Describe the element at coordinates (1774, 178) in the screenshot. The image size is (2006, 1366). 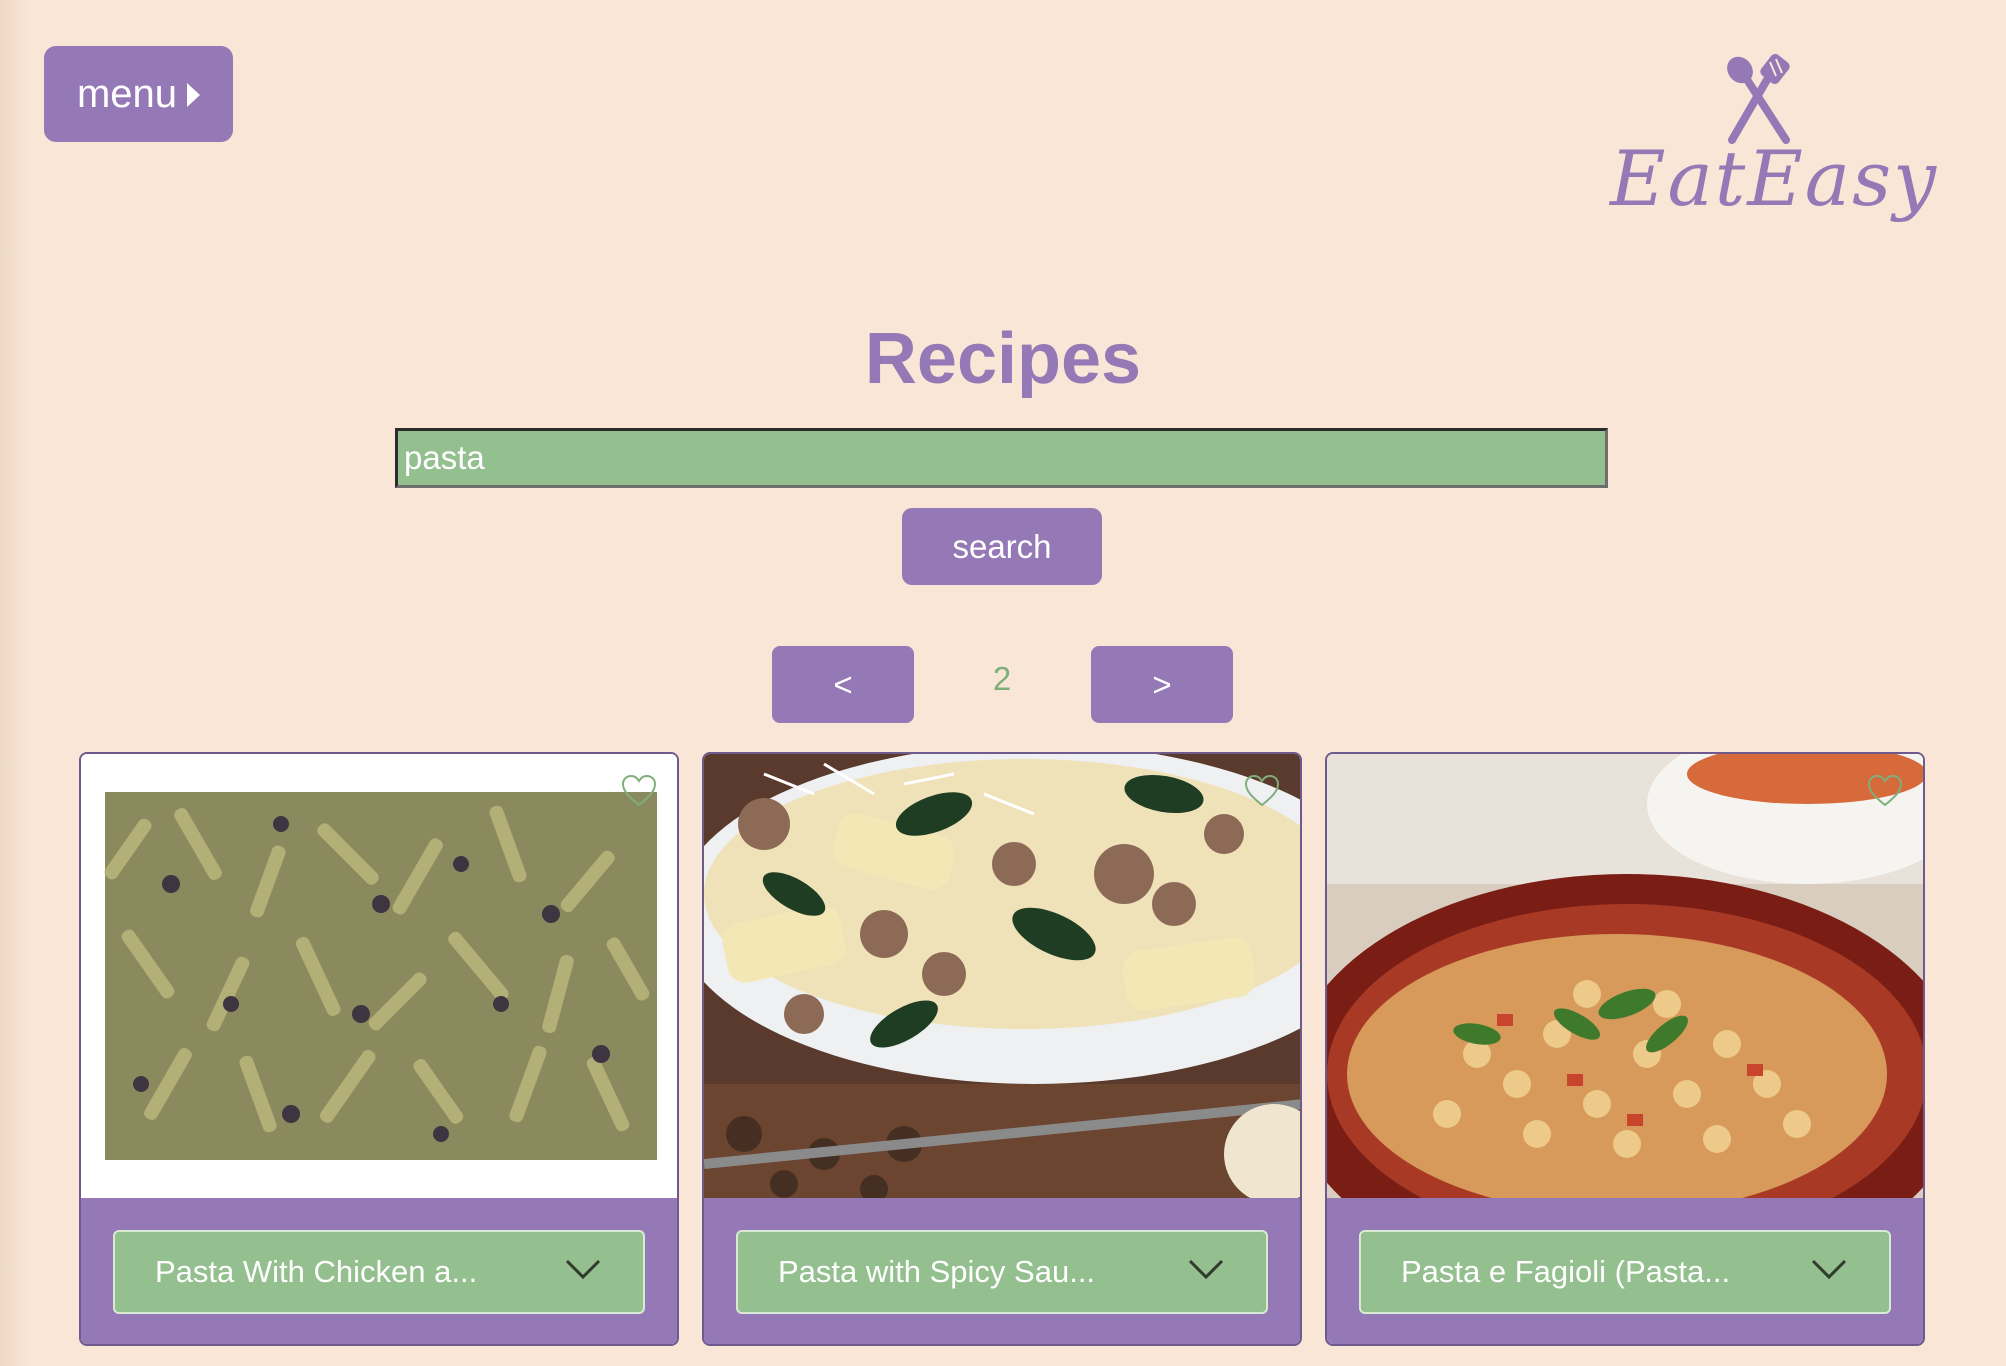
I see `logo-text: EatEasy` at that location.